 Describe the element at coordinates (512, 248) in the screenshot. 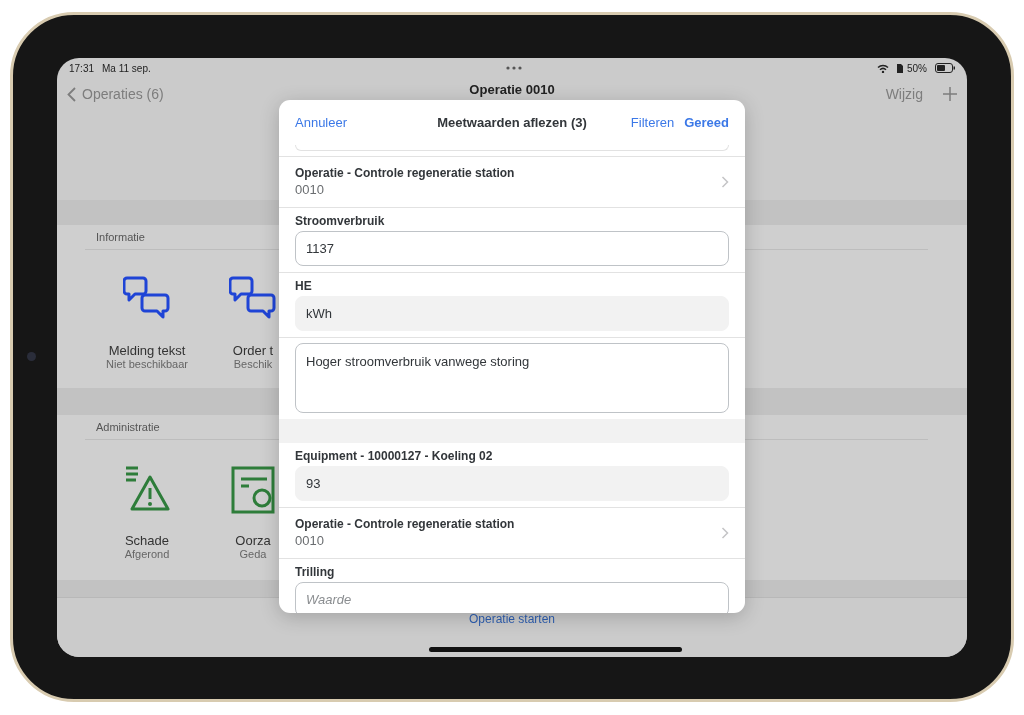

I see `input-field: 1137` at that location.